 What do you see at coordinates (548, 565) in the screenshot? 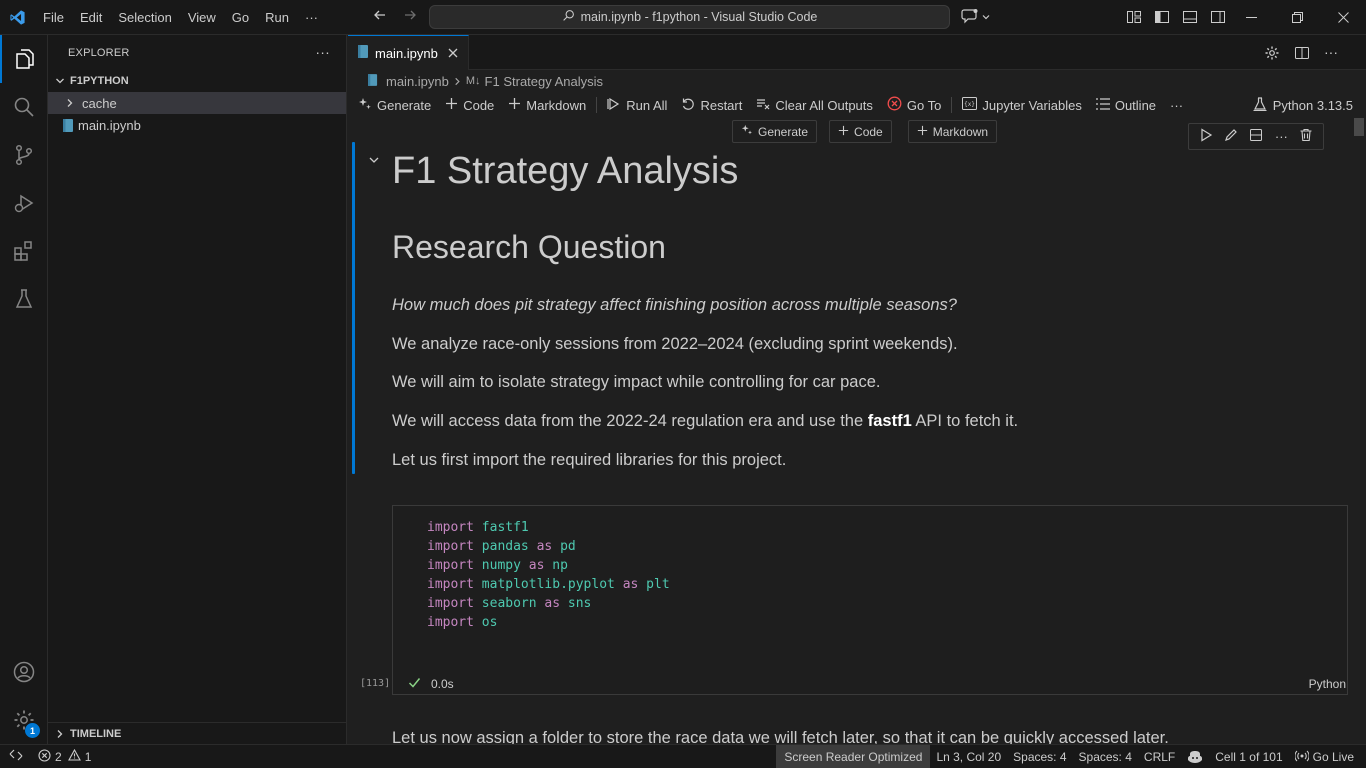
I see `code-line: import numpy as np` at bounding box center [548, 565].